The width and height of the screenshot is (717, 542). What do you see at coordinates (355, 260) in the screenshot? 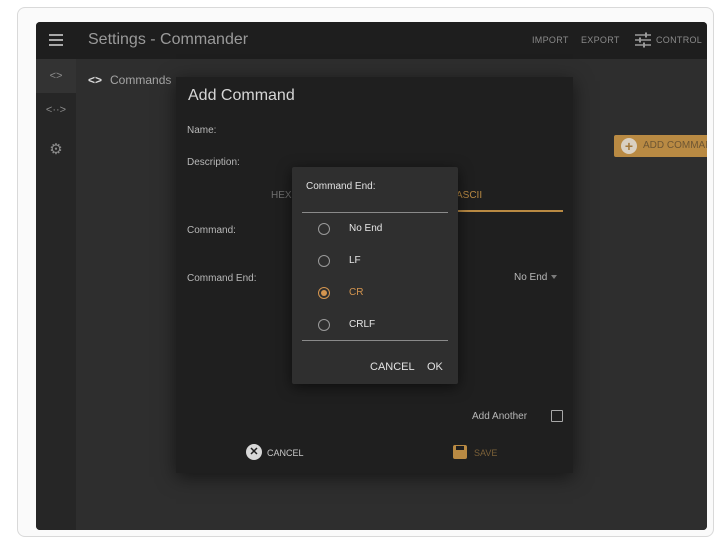
I see `option-label: LF` at bounding box center [355, 260].